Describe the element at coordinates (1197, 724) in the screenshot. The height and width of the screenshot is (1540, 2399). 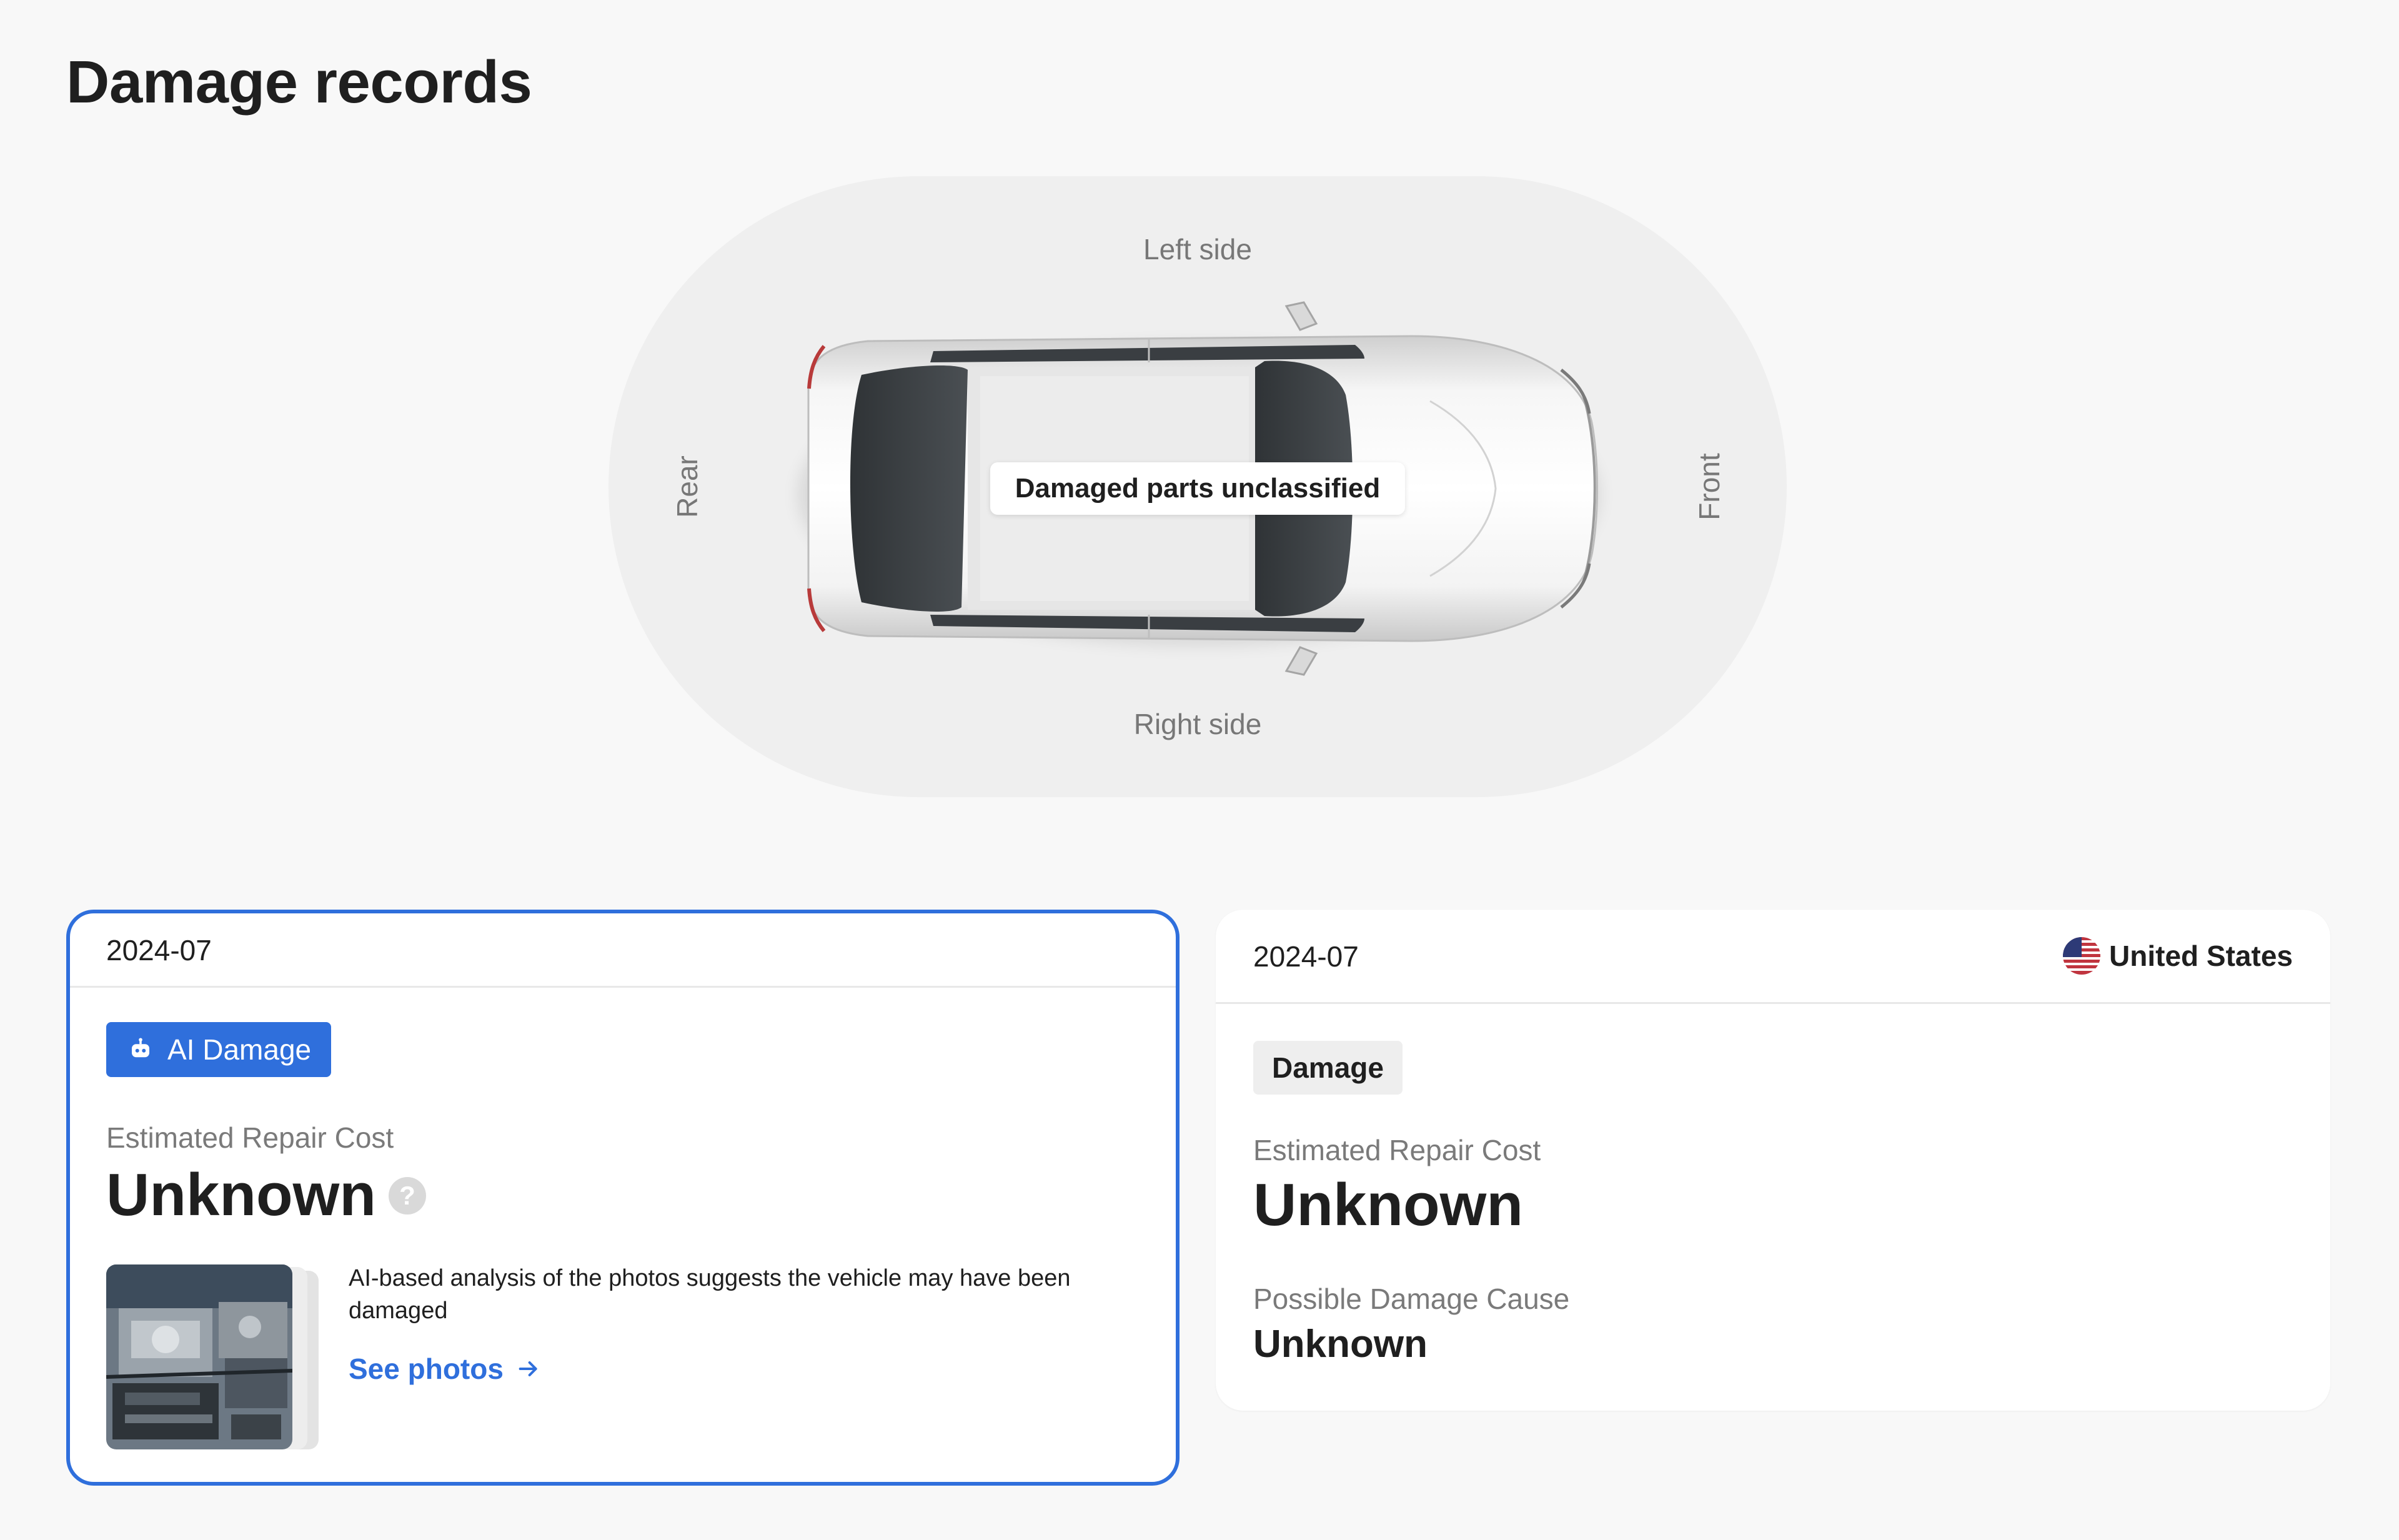
I see `right-side-label: Right side` at that location.